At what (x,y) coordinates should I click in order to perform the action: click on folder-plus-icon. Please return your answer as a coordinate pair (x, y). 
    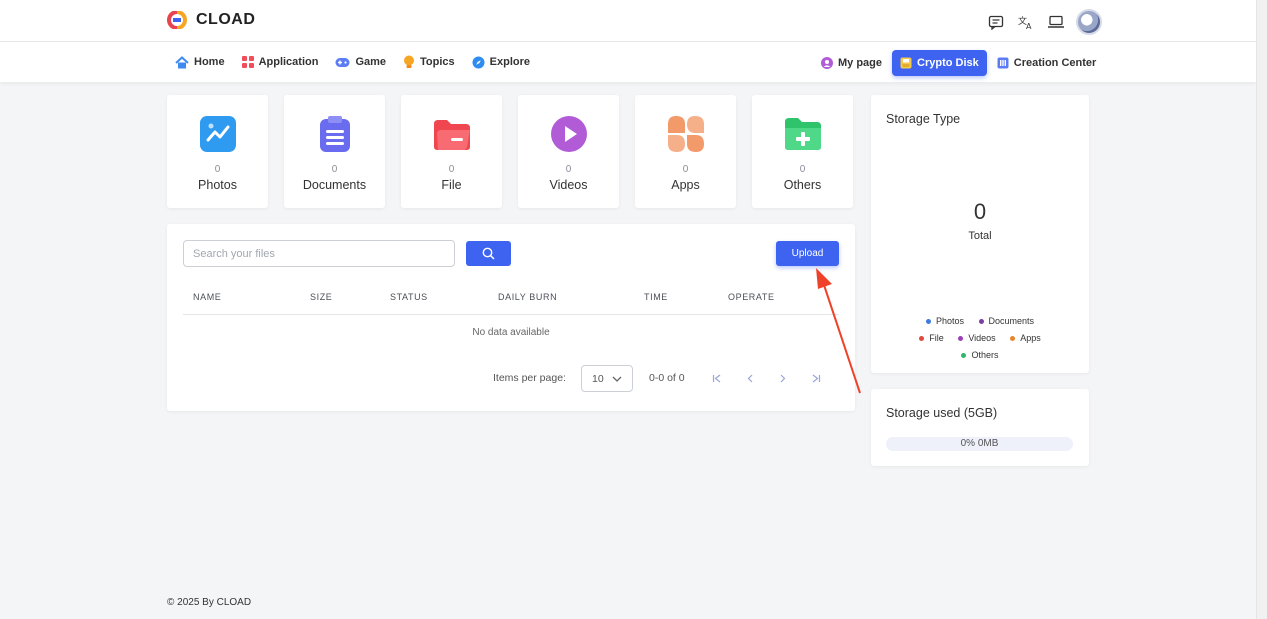
    Looking at the image, I should click on (803, 134).